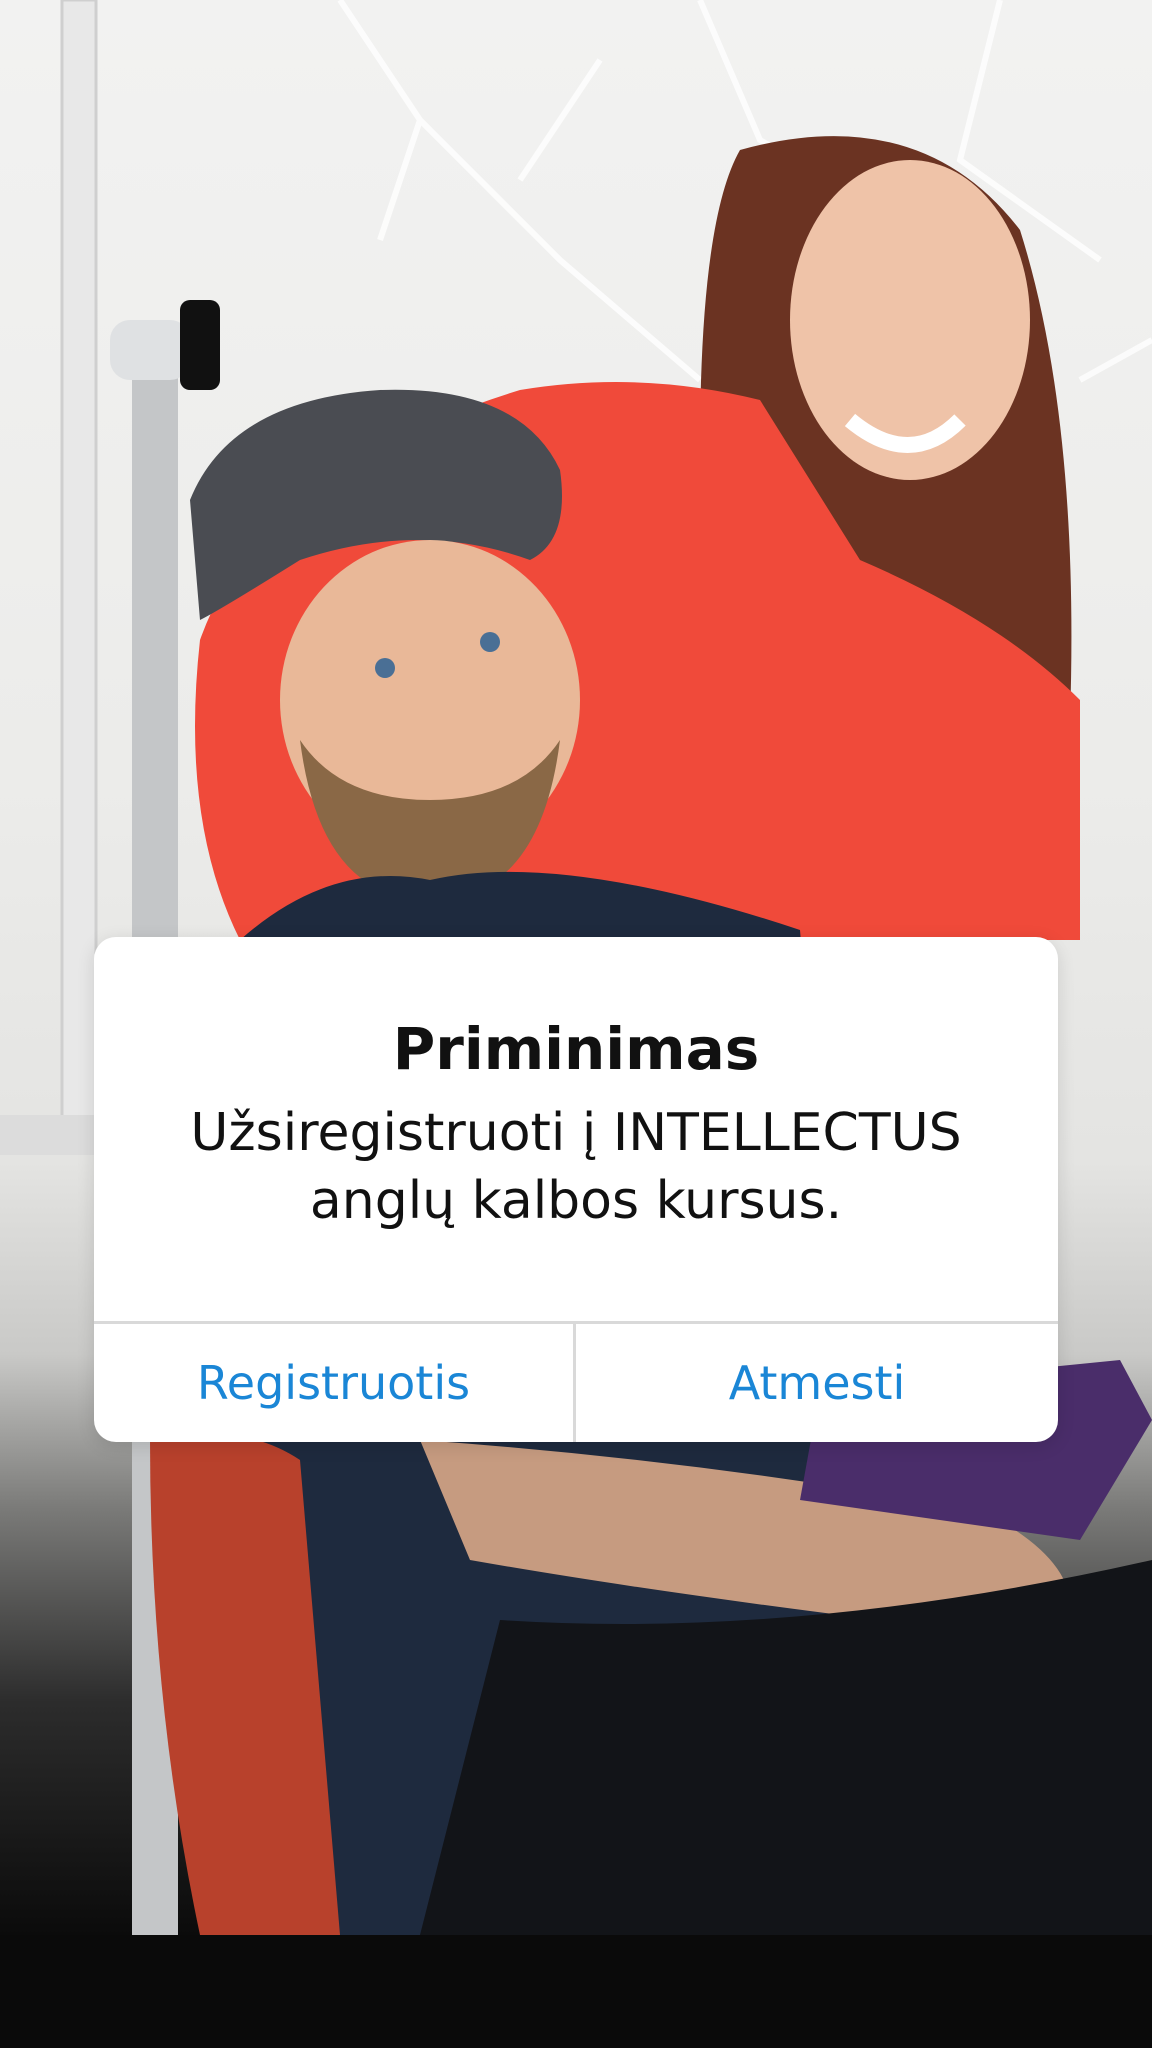  Describe the element at coordinates (333, 1383) in the screenshot. I see `register-button: Registruotis` at that location.